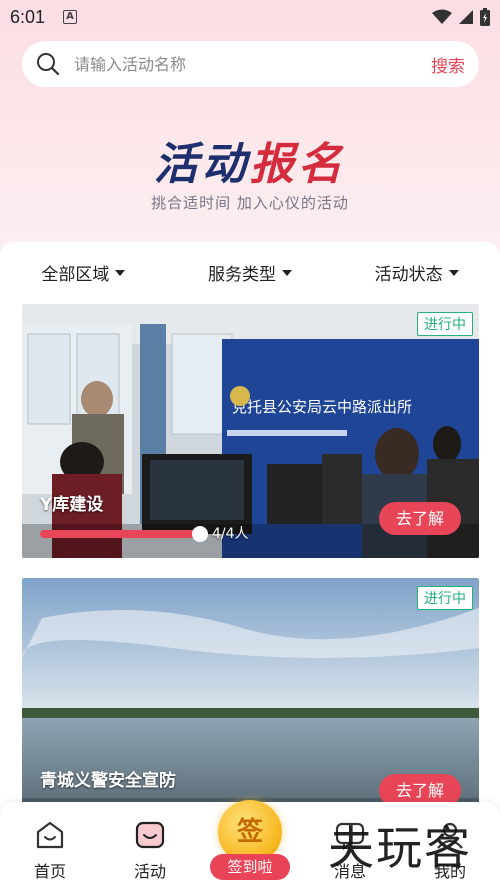 This screenshot has height=890, width=500. I want to click on filter-service-type-label: 服务类型, so click(242, 275).